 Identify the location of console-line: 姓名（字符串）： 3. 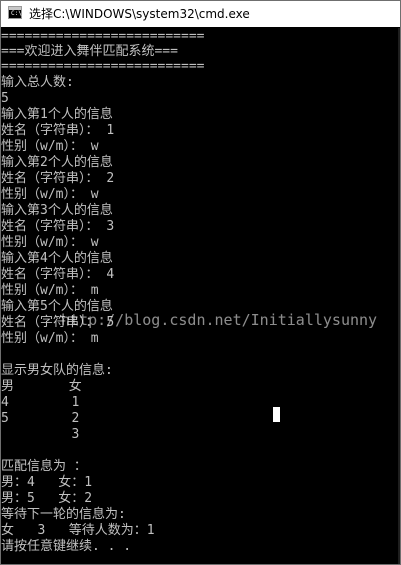
(58, 226).